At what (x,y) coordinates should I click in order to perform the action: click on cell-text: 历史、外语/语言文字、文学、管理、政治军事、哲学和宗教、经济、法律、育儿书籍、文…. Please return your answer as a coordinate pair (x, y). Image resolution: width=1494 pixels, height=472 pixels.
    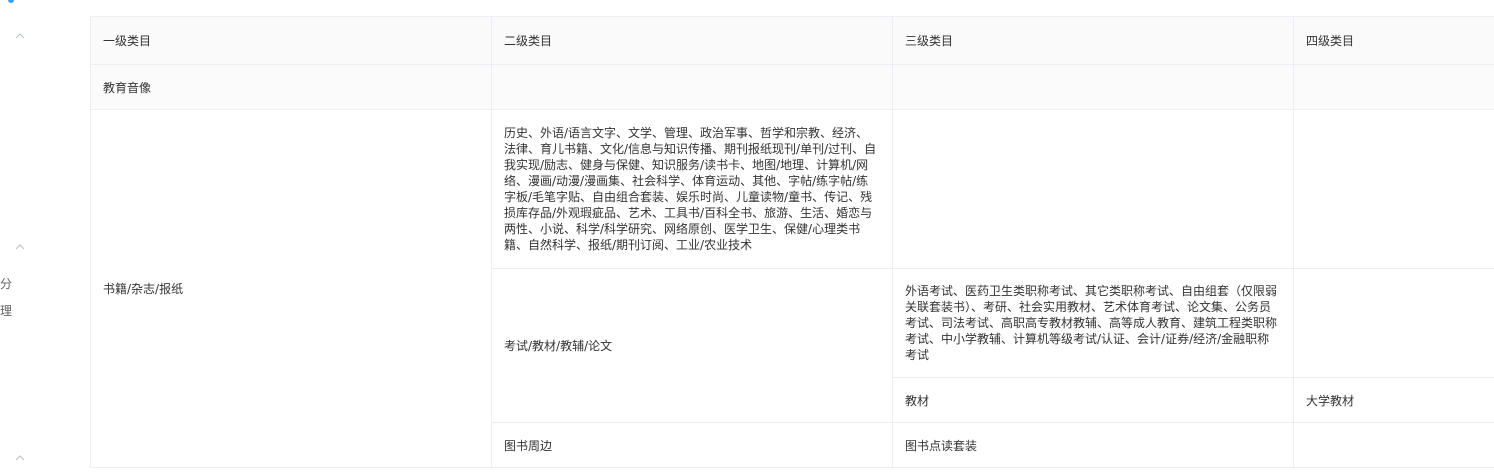
    Looking at the image, I should click on (690, 189).